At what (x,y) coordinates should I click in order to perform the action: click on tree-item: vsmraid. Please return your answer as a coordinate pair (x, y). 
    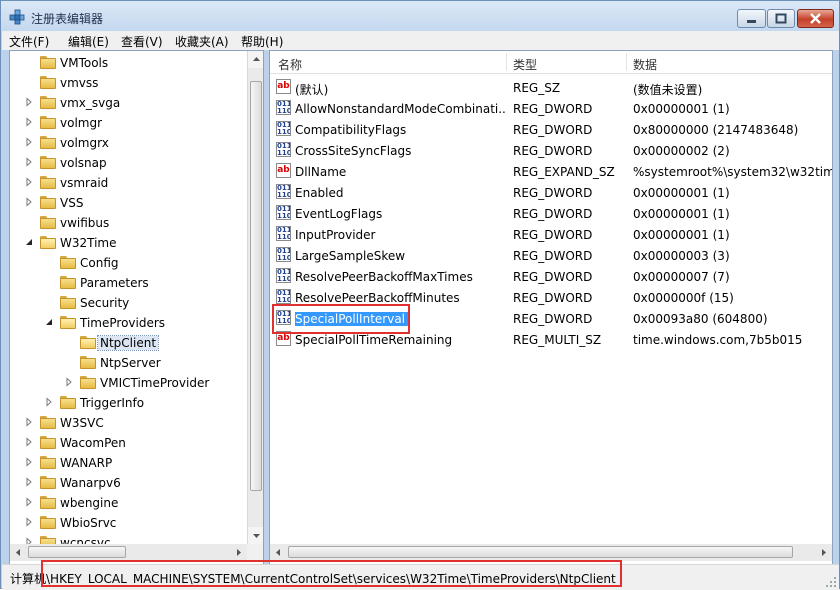
    Looking at the image, I should click on (128, 183).